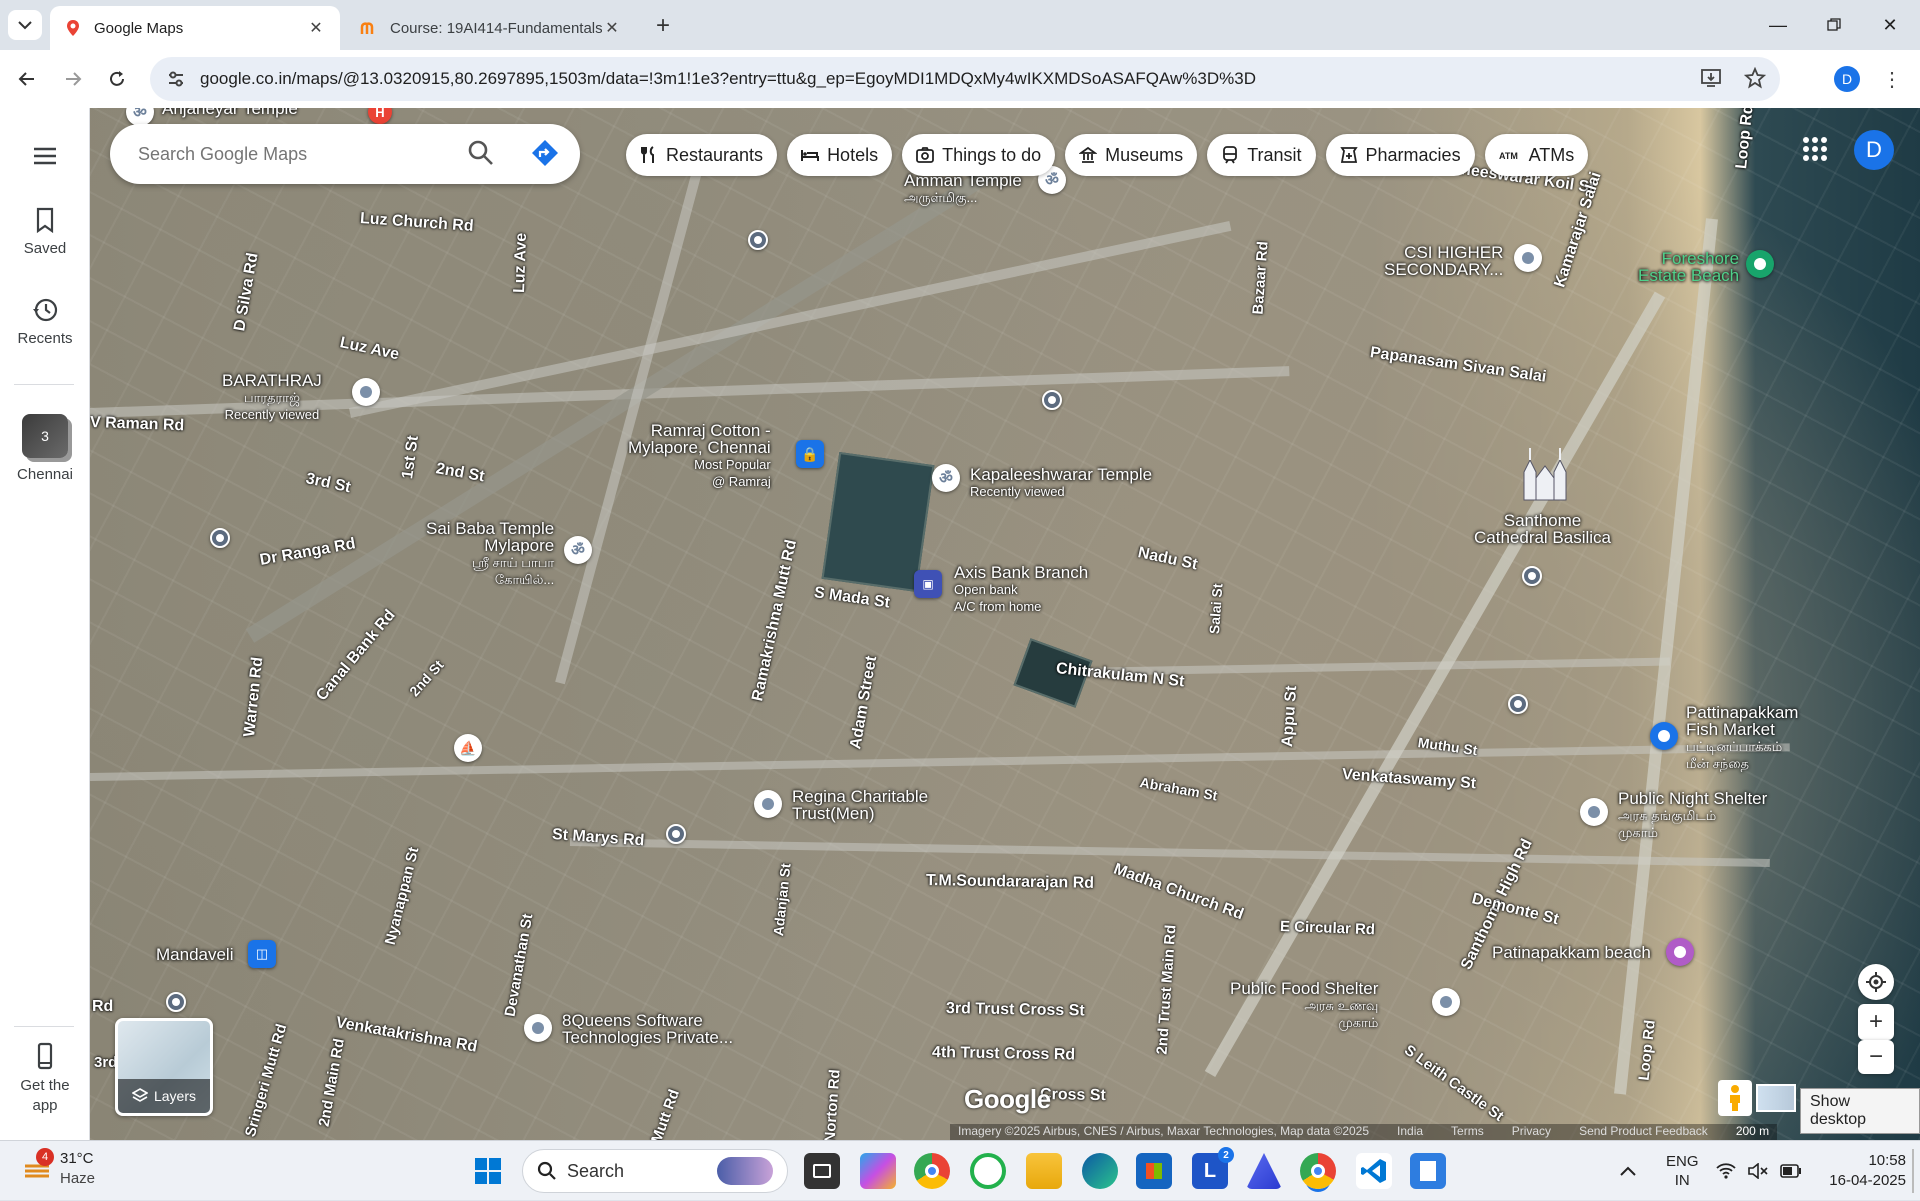 The height and width of the screenshot is (1201, 1920). What do you see at coordinates (272, 397) in the screenshot?
I see `place-barathraj: BARATHRAJ பாரதராஜ் Recently viewed` at bounding box center [272, 397].